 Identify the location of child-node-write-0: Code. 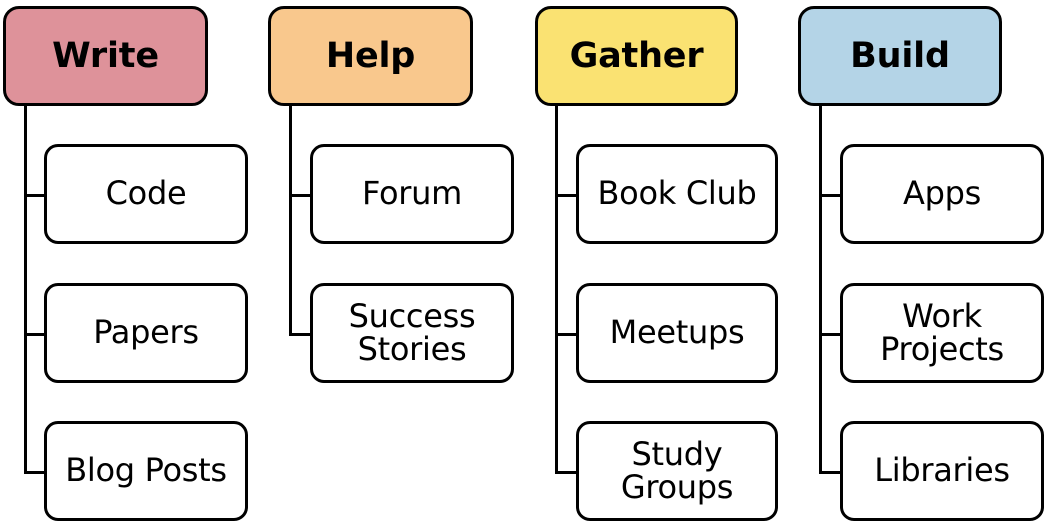
(146, 194).